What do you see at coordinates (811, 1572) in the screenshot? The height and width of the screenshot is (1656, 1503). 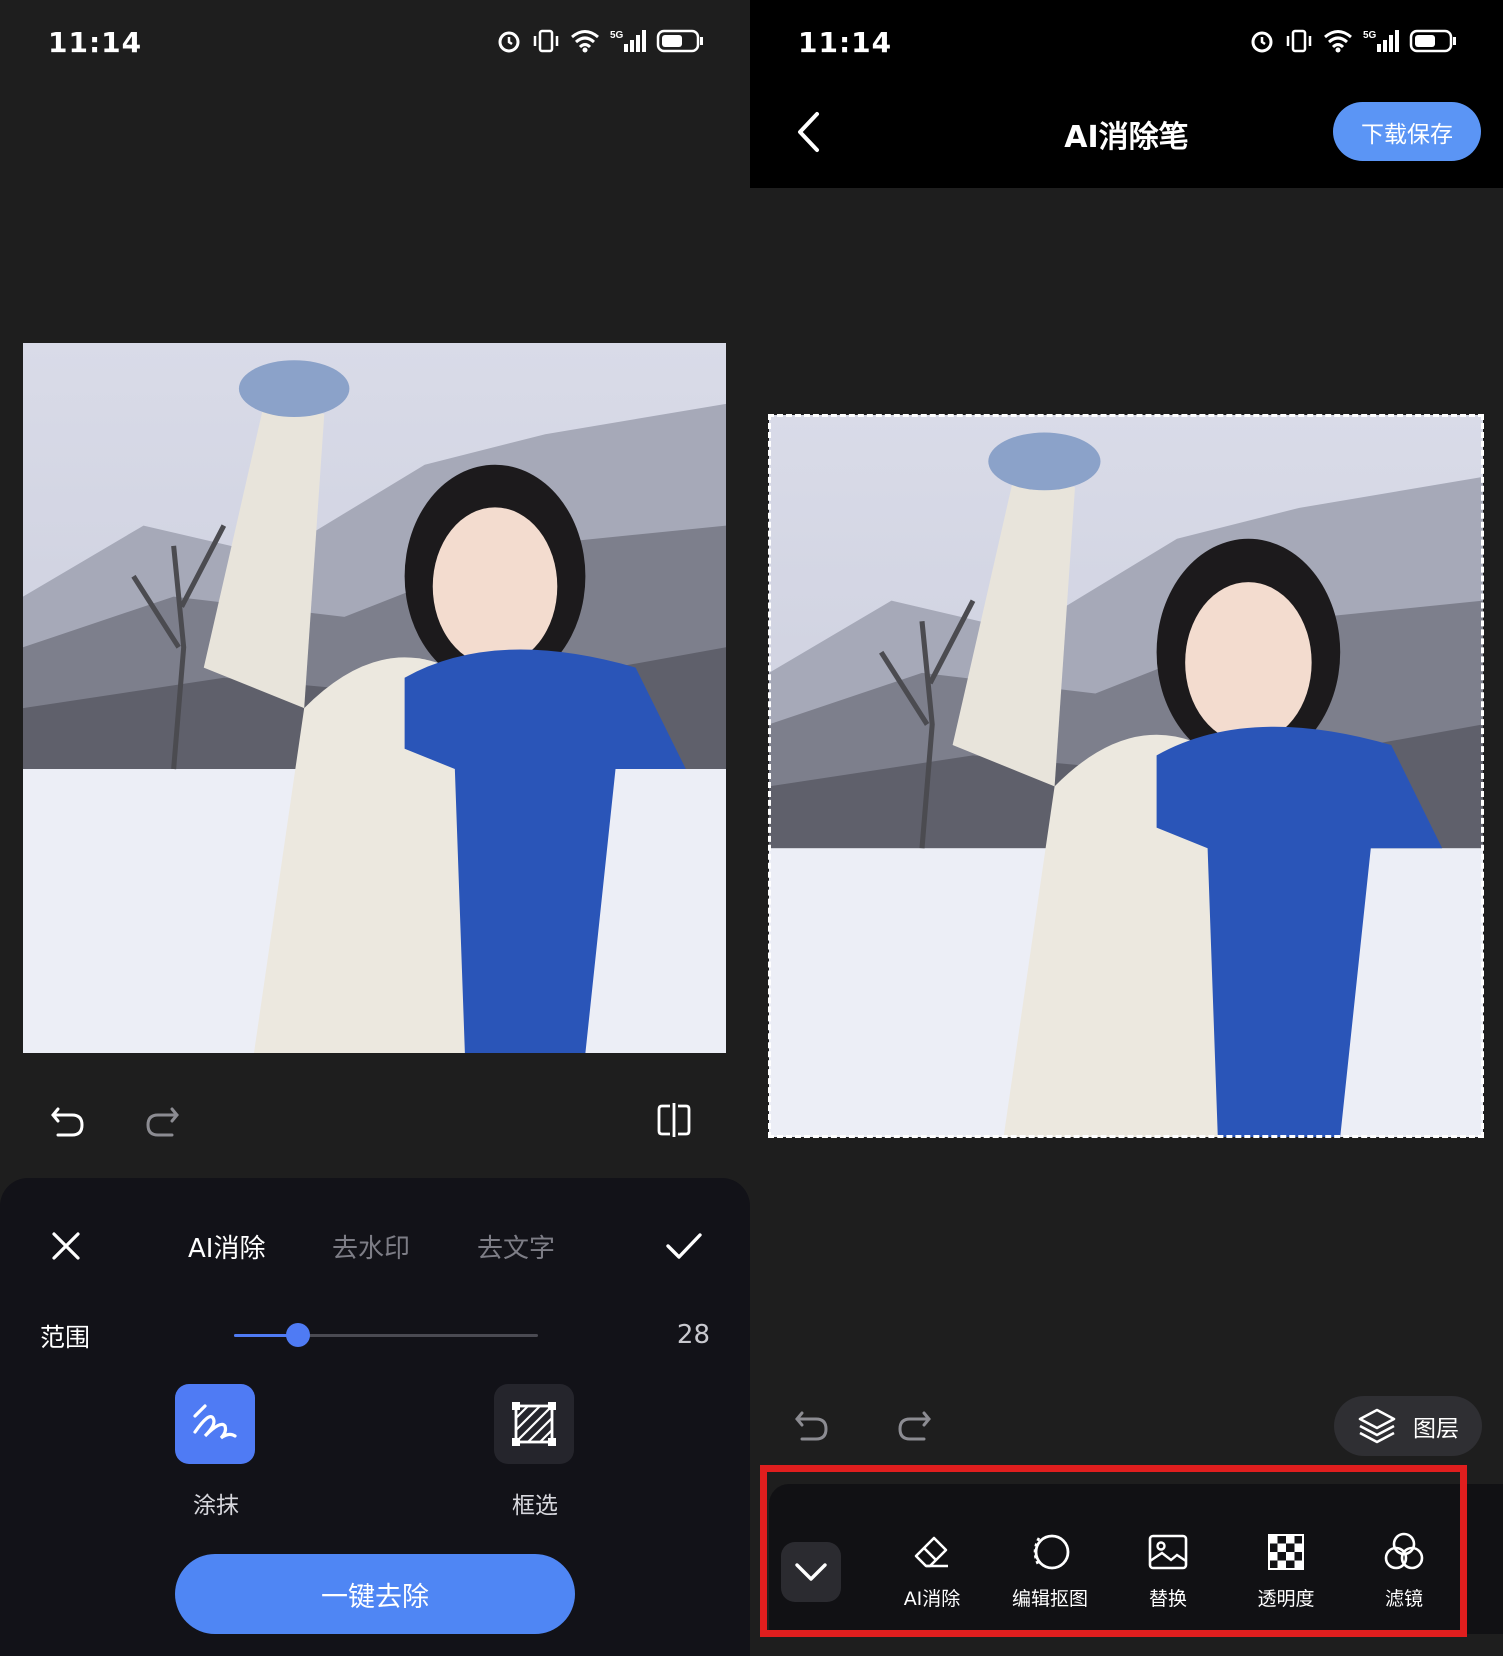 I see `collapse-chevron-down-icon` at bounding box center [811, 1572].